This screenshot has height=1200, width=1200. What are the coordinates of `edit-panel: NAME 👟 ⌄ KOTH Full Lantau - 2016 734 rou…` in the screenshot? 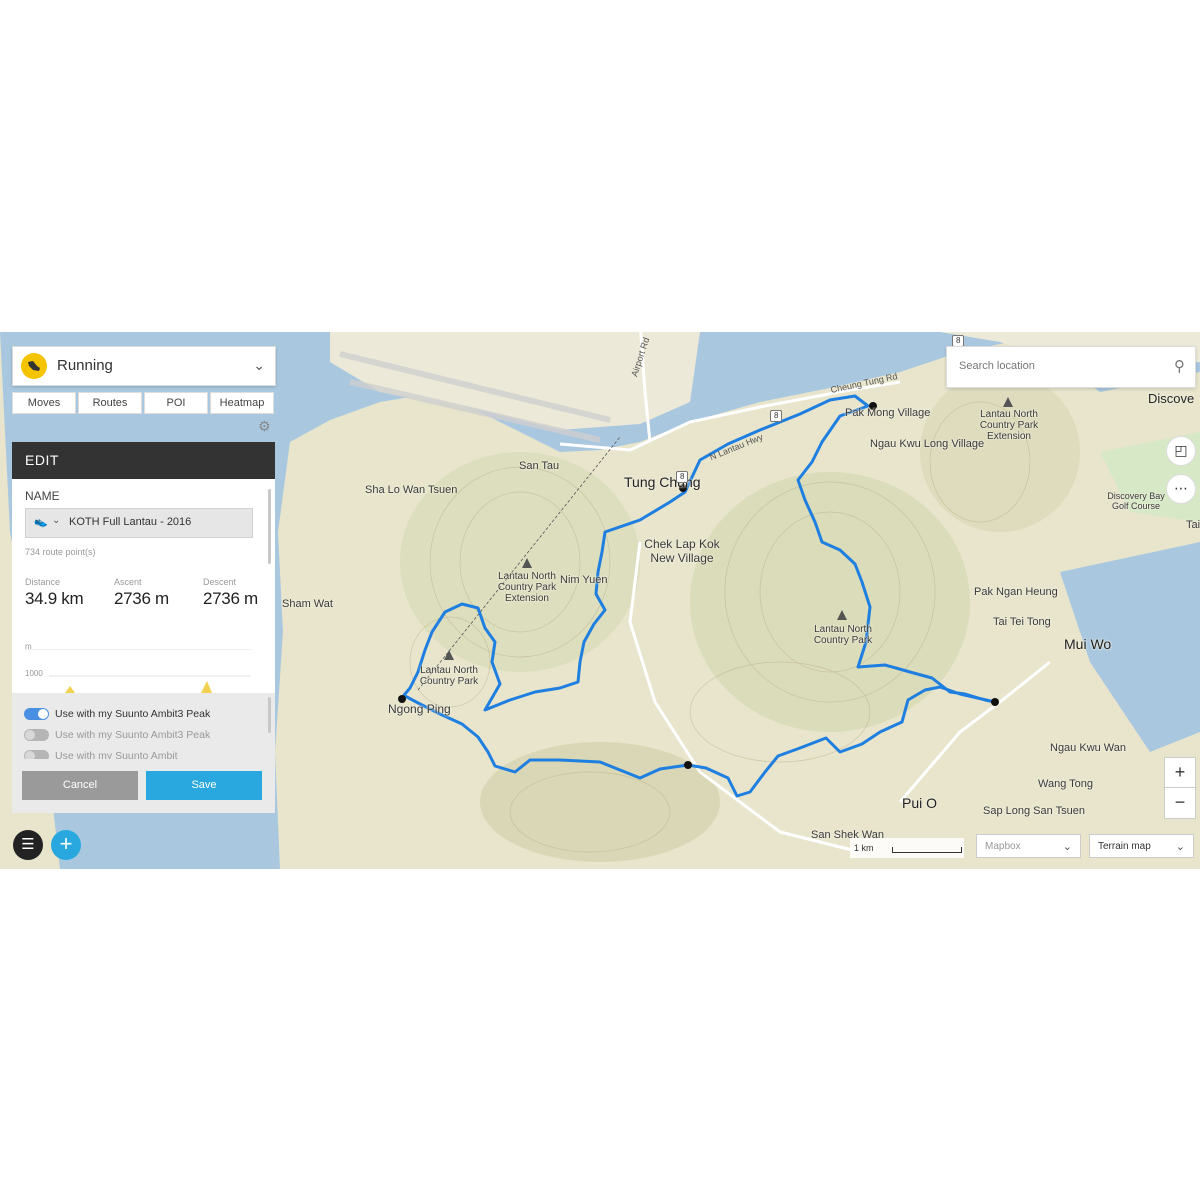 It's located at (143, 586).